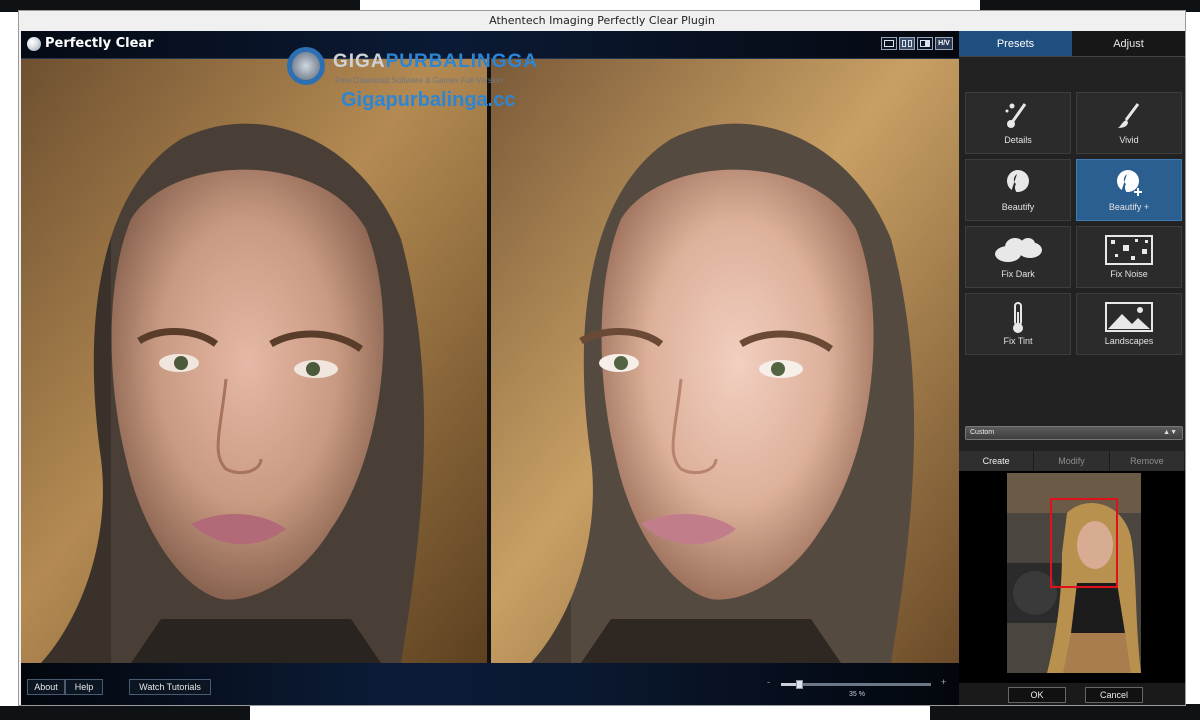  What do you see at coordinates (1129, 183) in the screenshot?
I see `face-profile-plus-icon` at bounding box center [1129, 183].